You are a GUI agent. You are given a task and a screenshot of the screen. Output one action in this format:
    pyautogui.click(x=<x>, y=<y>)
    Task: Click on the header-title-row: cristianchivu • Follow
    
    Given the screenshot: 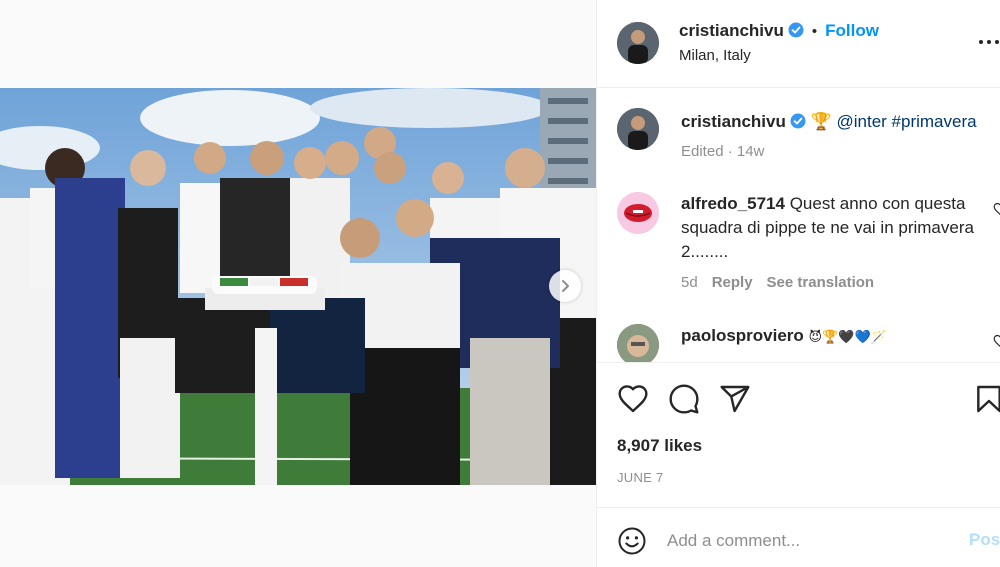 What is the action you would take?
    pyautogui.click(x=779, y=32)
    